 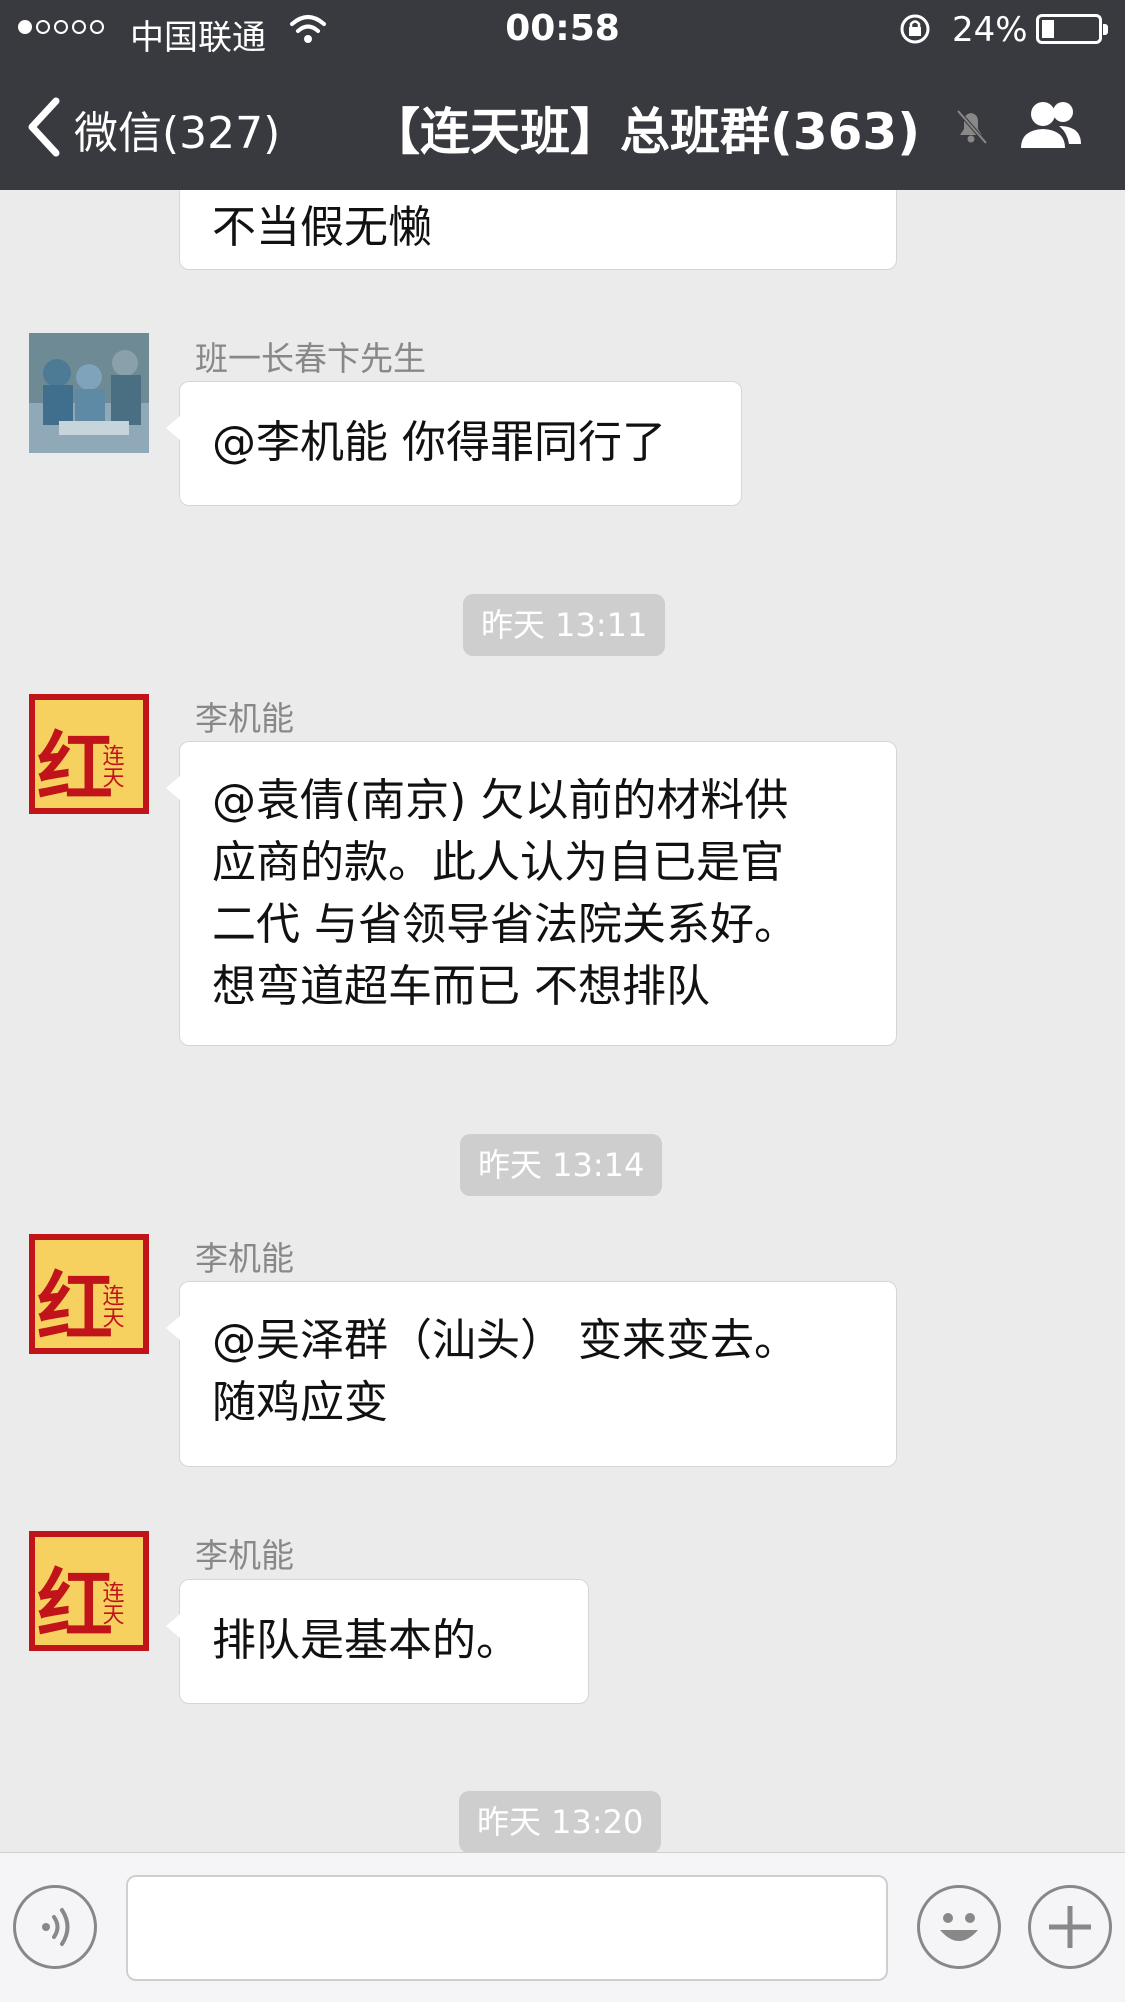 I want to click on message-bubble: @吴泽群（汕头） 变来变去。 随鸡应变, so click(x=531, y=1374).